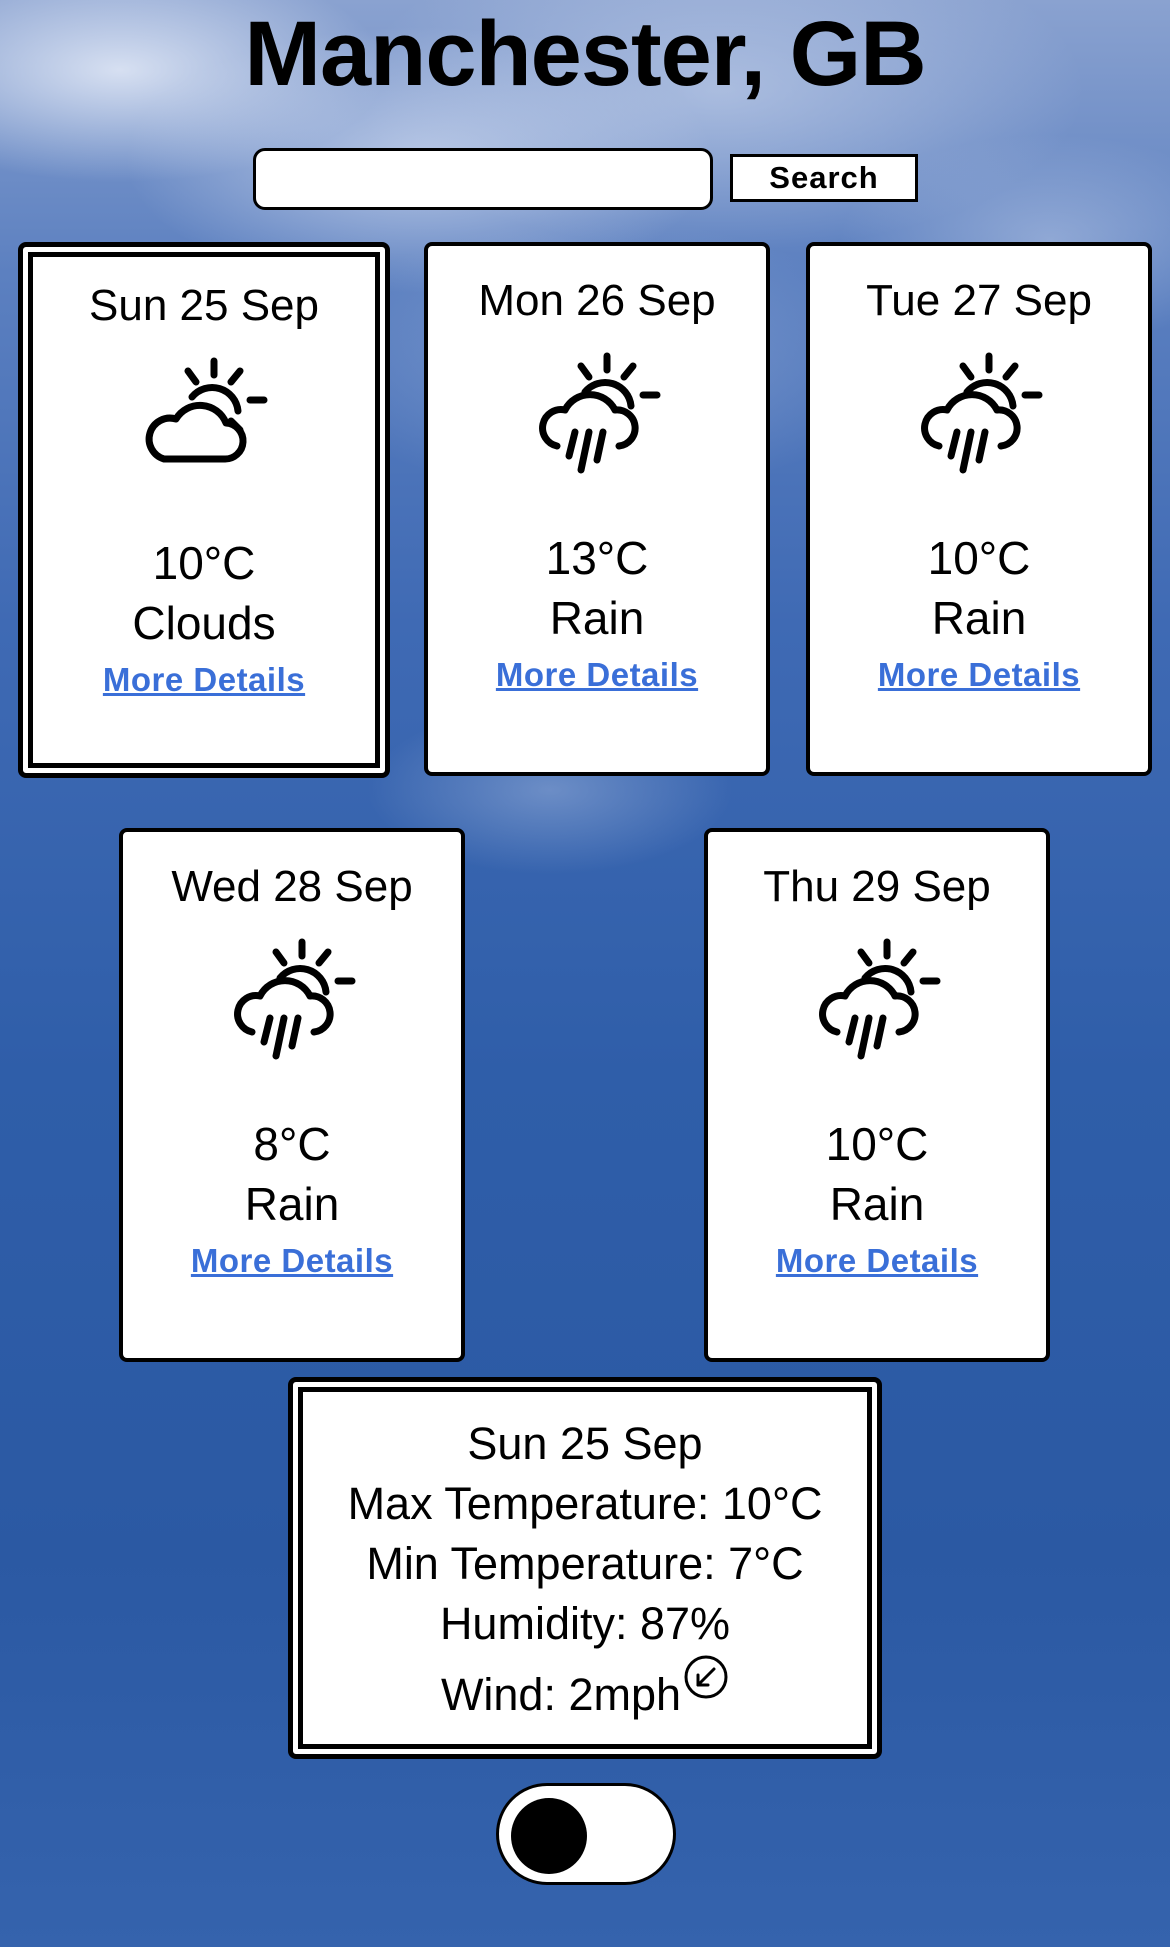 Image resolution: width=1170 pixels, height=1947 pixels. Describe the element at coordinates (877, 886) in the screenshot. I see `forecast-date: Thu 29 Sep` at that location.